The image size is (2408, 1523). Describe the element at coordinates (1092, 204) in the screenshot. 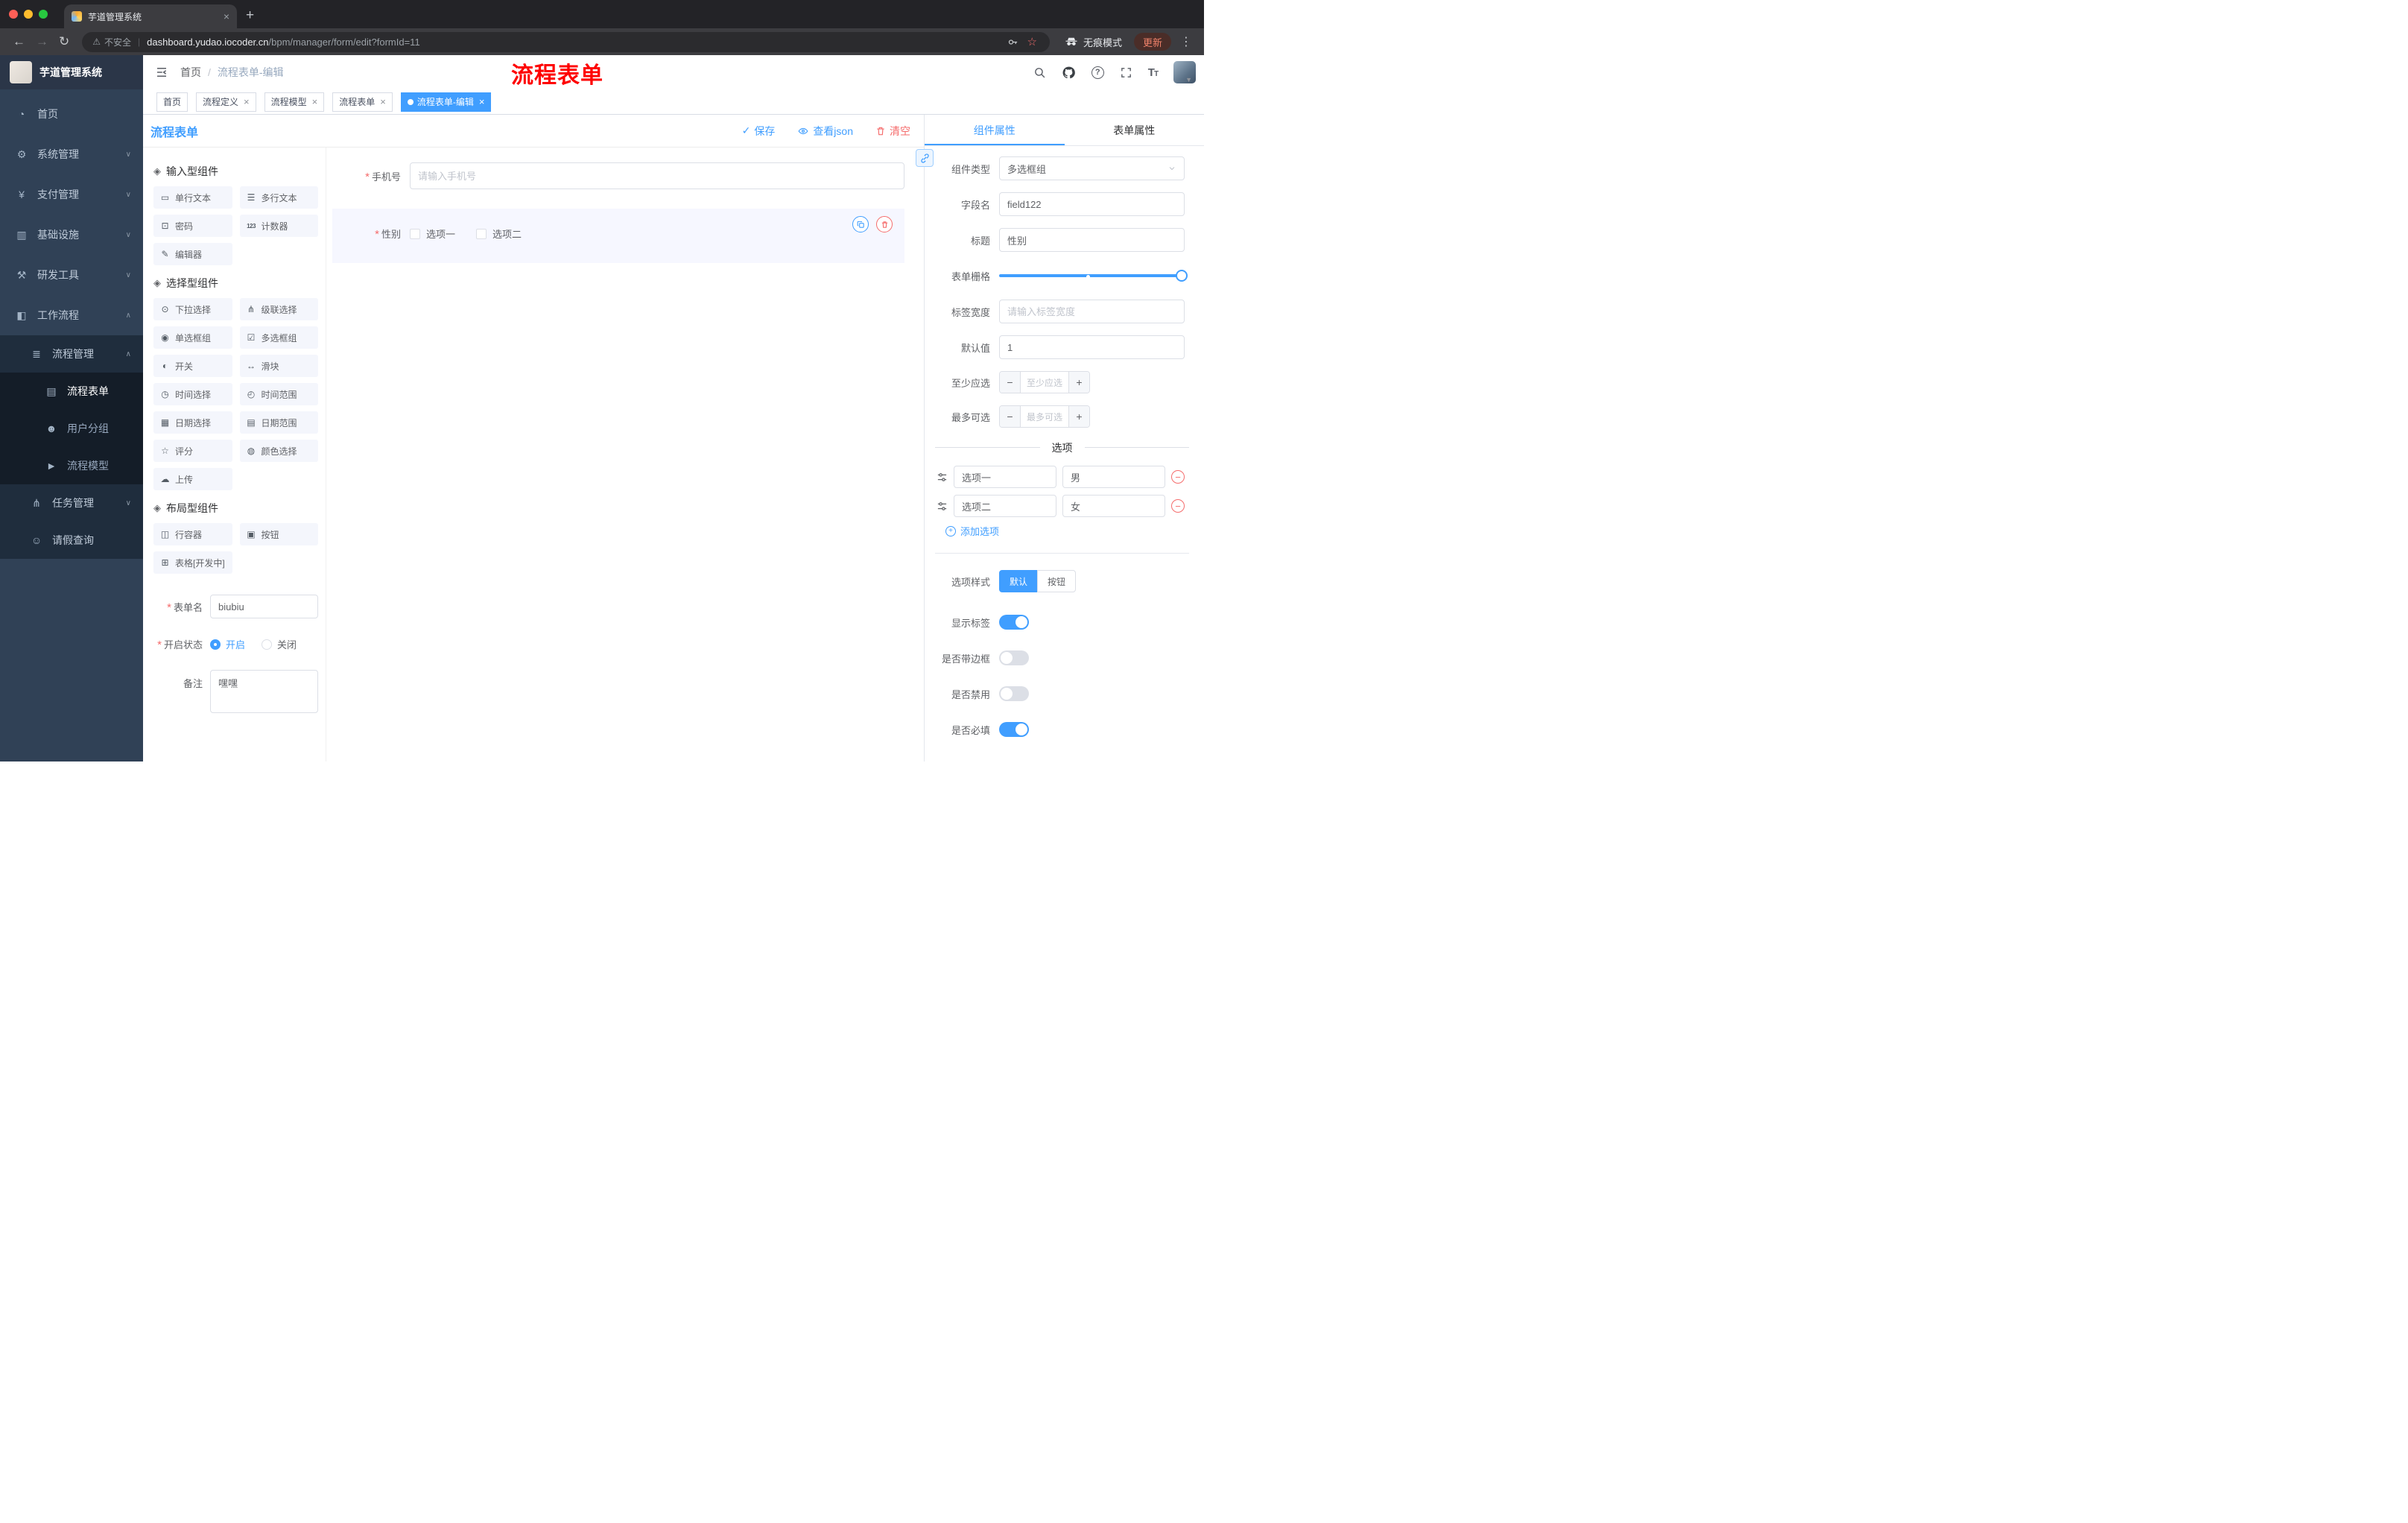

I see `field-name-input` at that location.